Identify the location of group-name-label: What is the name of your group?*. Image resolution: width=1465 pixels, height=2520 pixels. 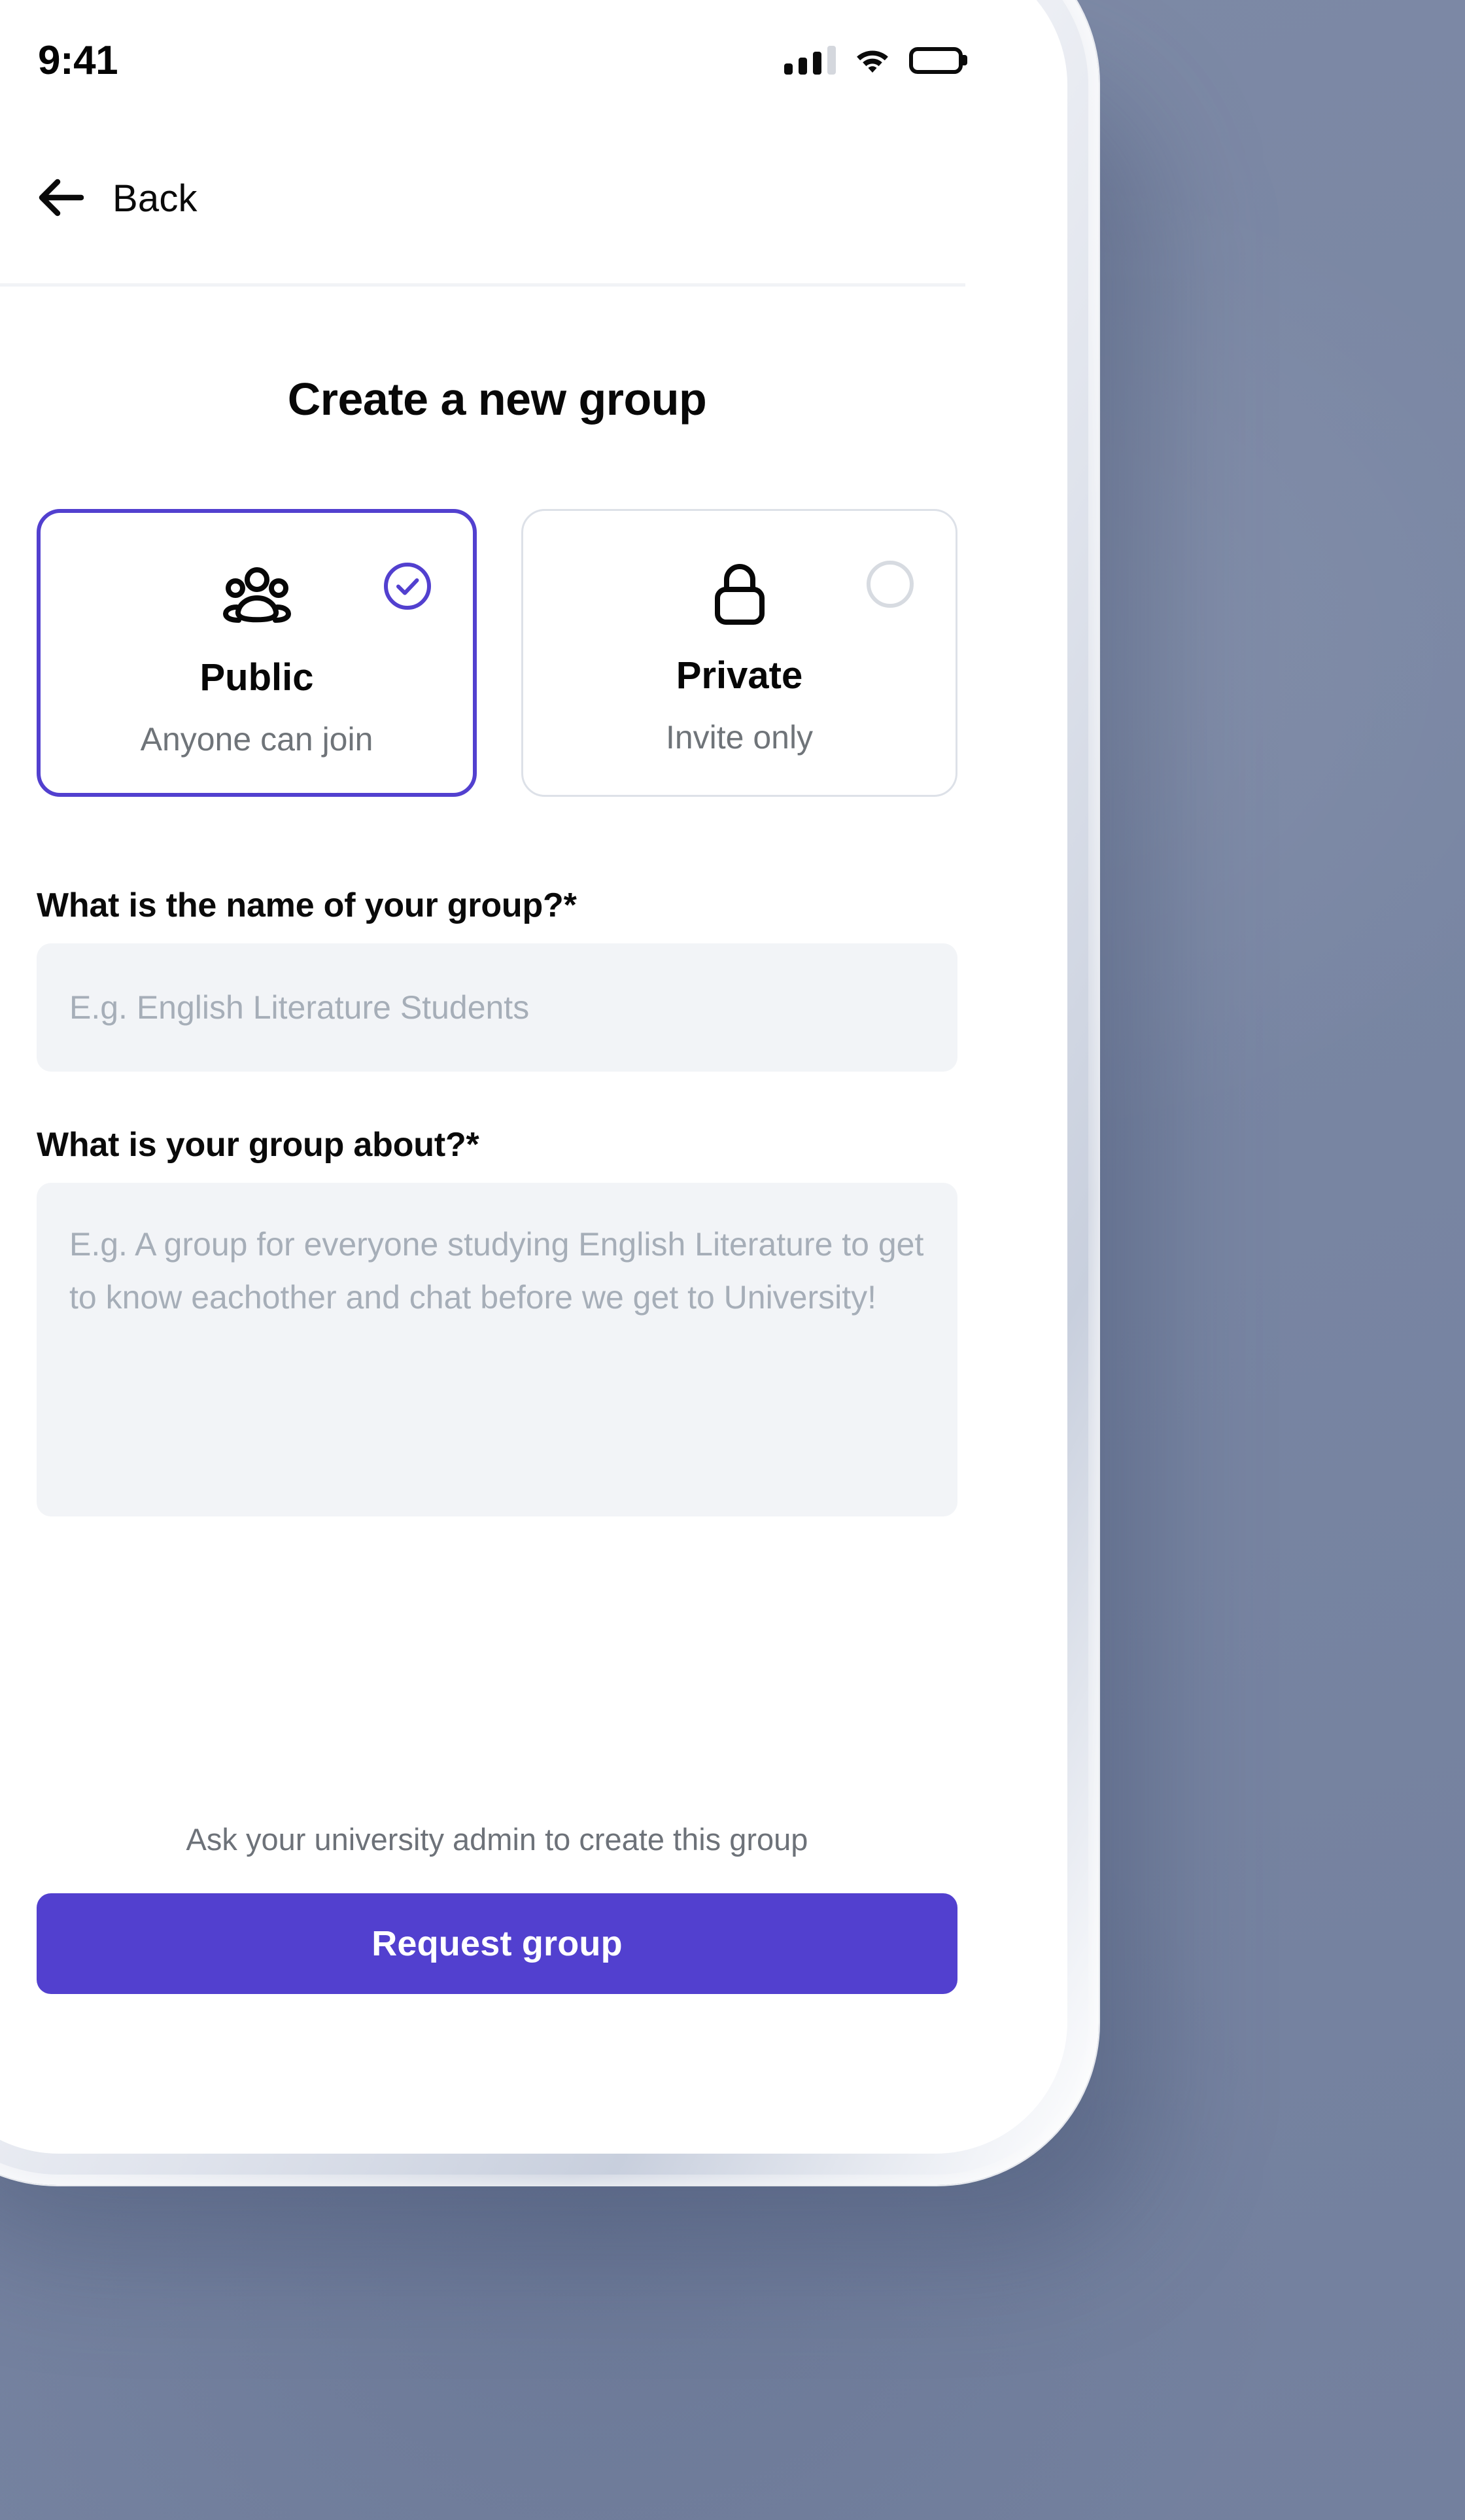
(307, 905).